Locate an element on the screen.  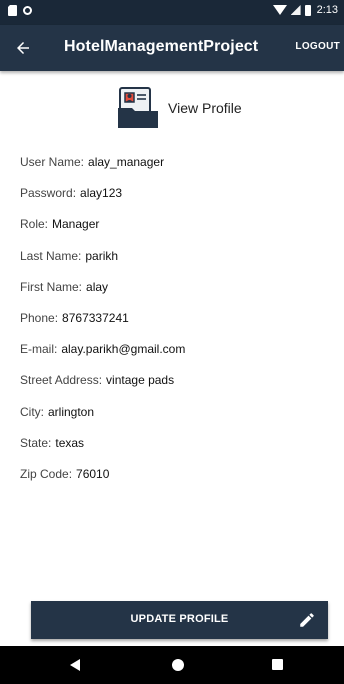
info-label: Street Address: is located at coordinates (61, 380).